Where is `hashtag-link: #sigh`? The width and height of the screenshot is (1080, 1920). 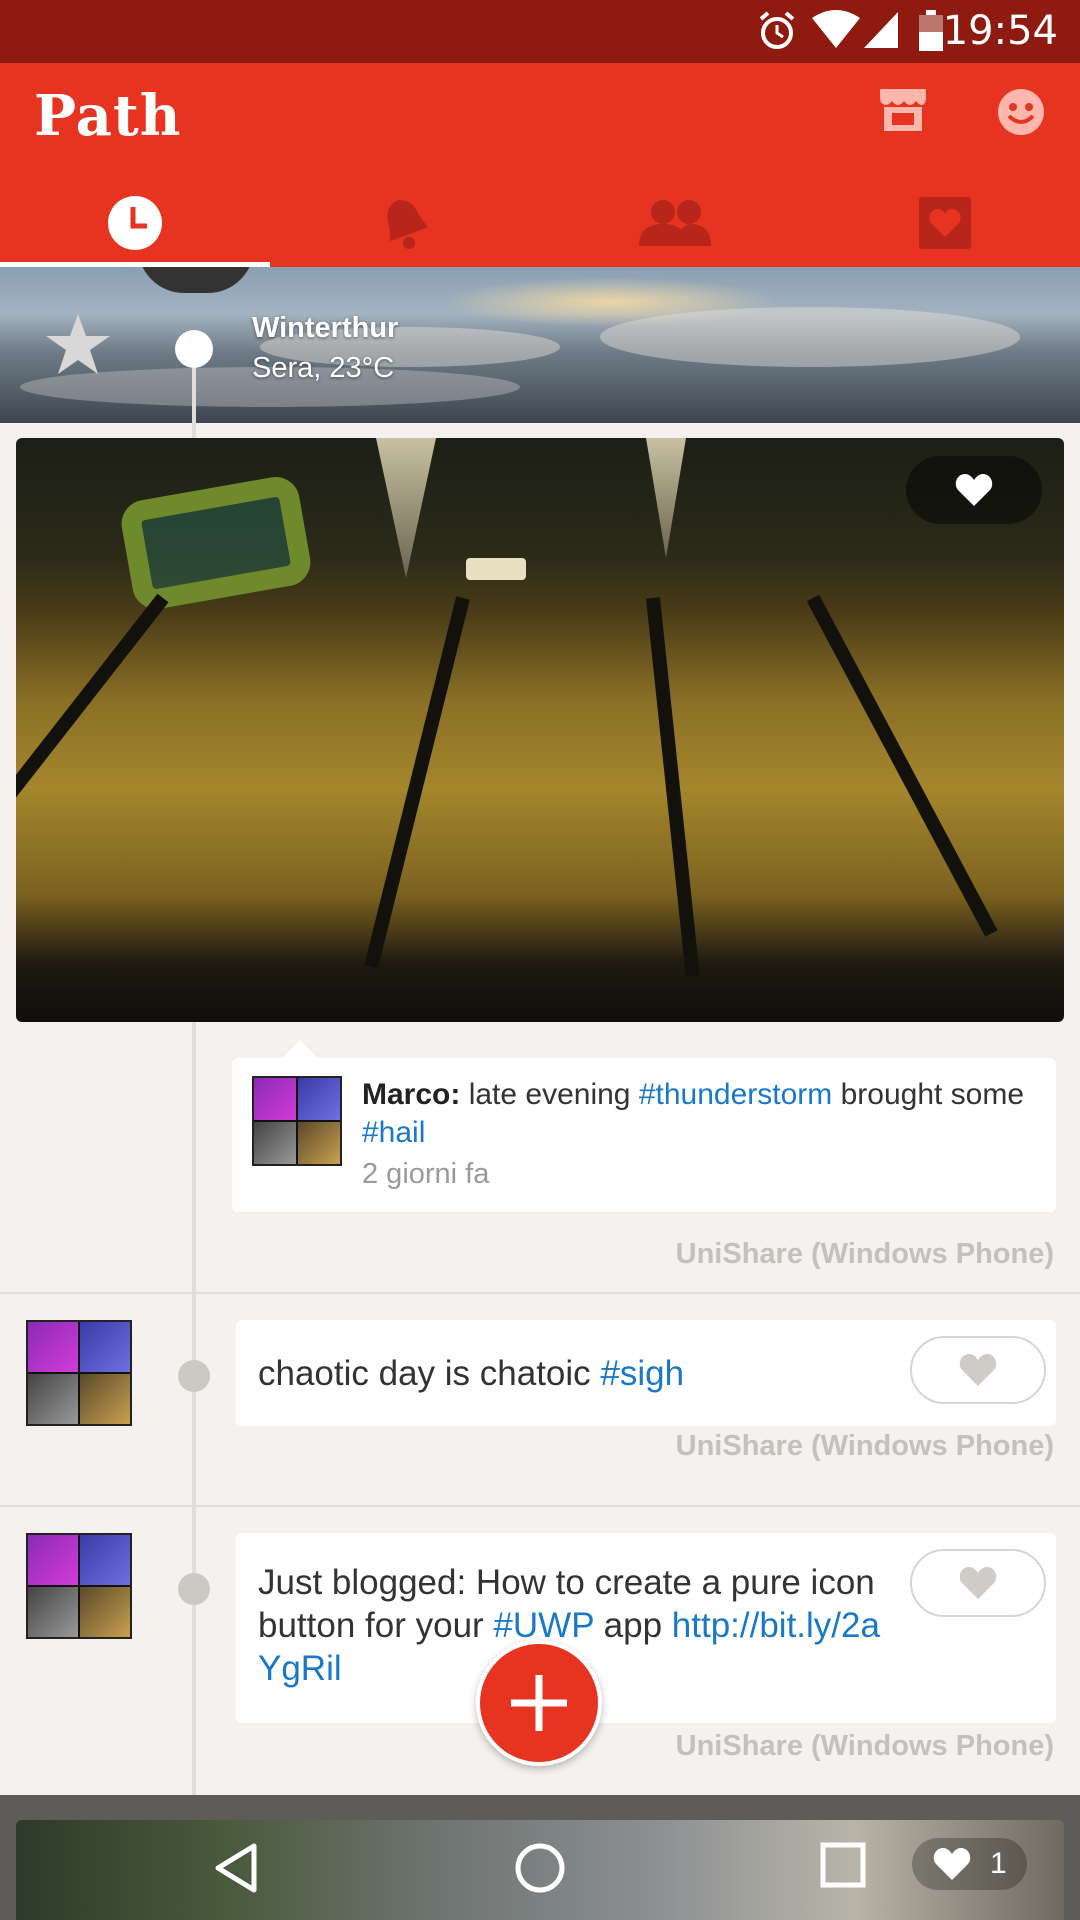 hashtag-link: #sigh is located at coordinates (642, 1373).